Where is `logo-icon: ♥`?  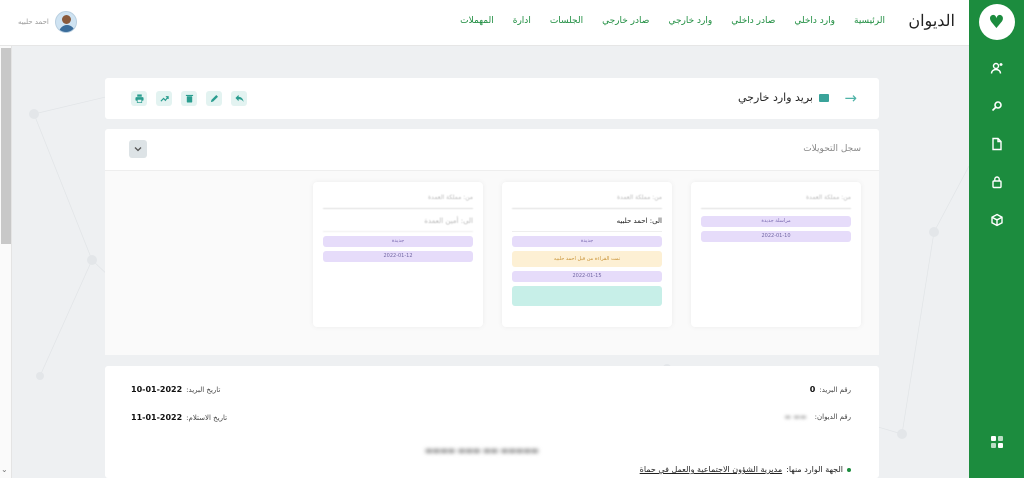 logo-icon: ♥ is located at coordinates (996, 22).